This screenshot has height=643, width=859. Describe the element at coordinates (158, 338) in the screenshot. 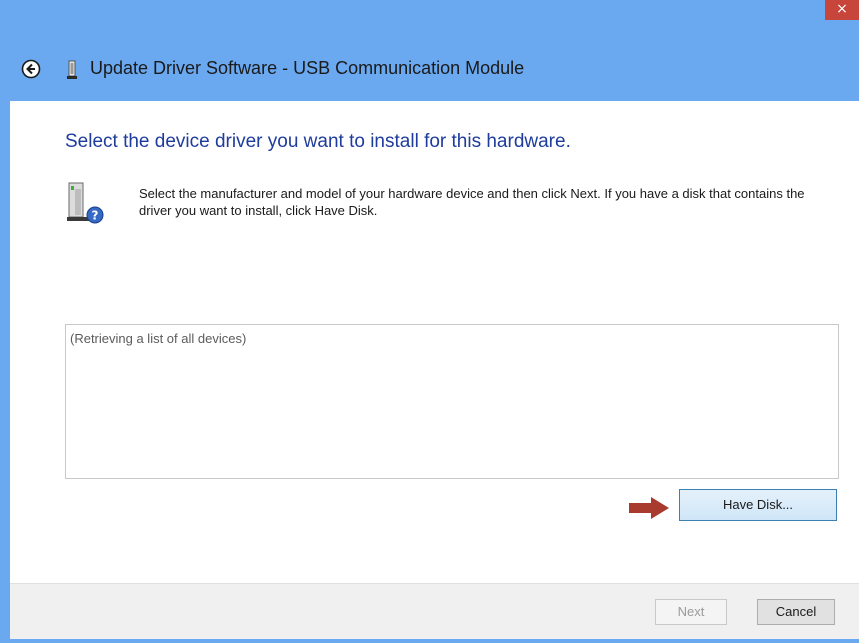

I see `device-list-status: (Retrieving a list of all devices)` at that location.